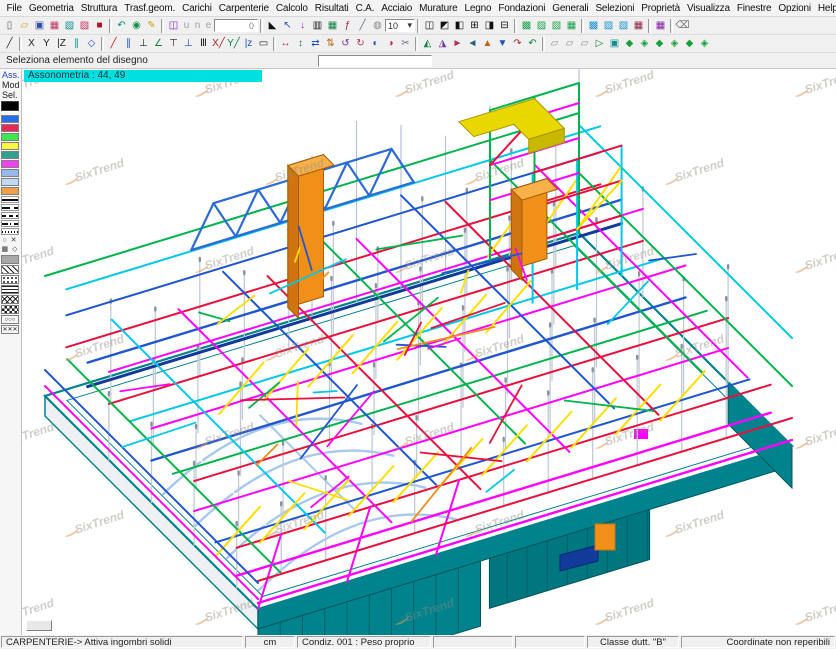 This screenshot has height=649, width=836. Describe the element at coordinates (474, 25) in the screenshot. I see `window-tile-4-icon: ⊞` at that location.